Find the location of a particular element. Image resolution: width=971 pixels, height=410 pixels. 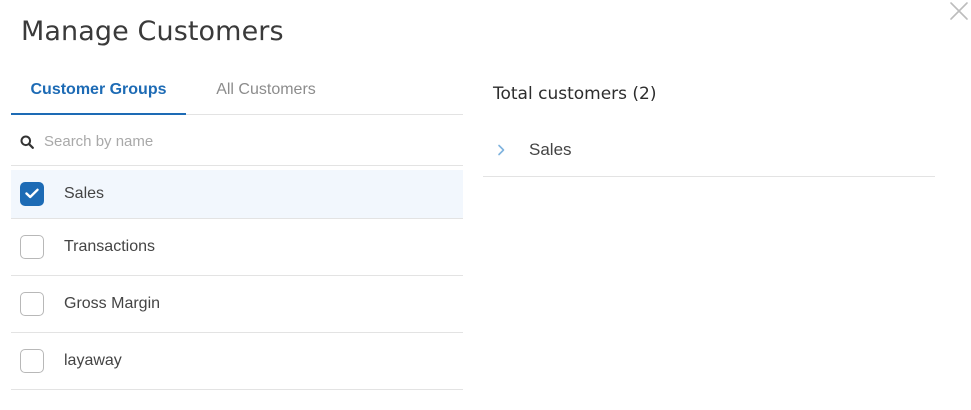

check-icon is located at coordinates (32, 193).